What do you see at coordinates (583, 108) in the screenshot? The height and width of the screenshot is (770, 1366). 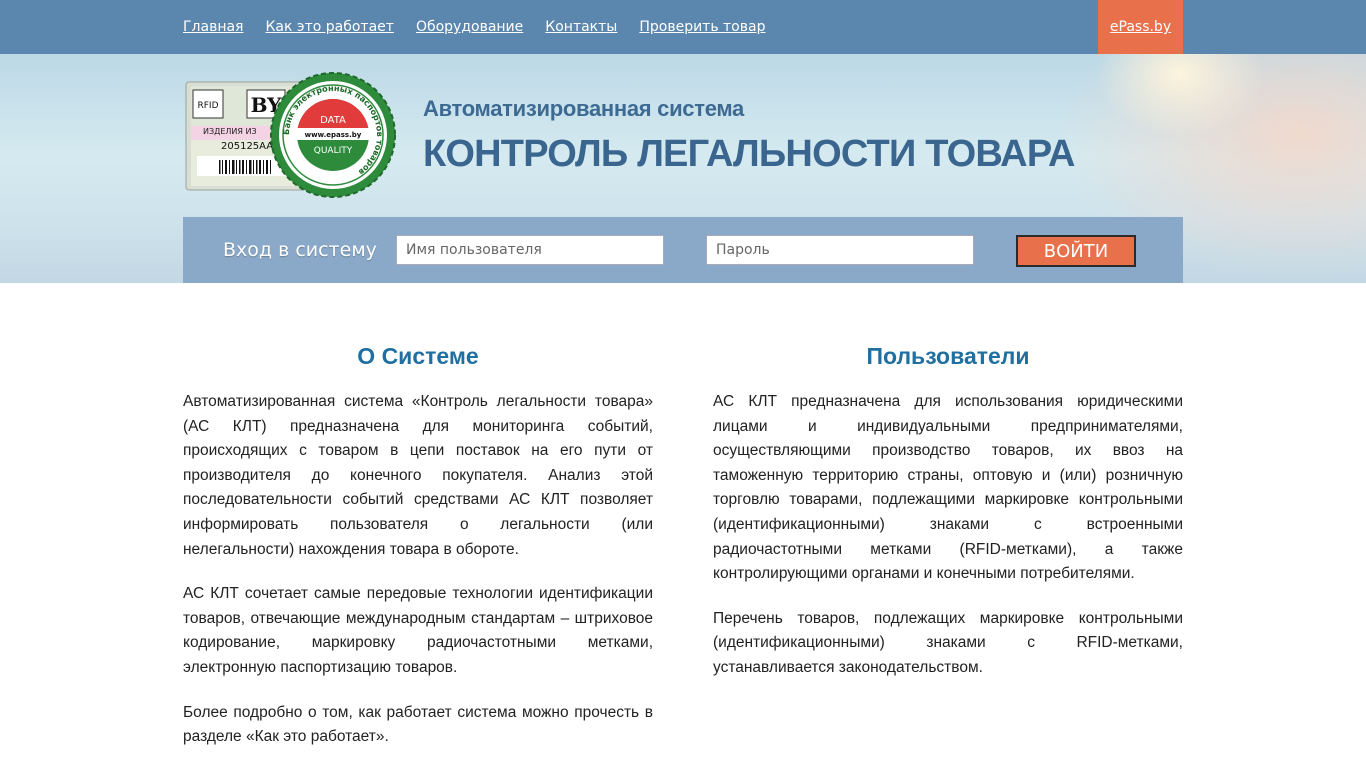 I see `site-subtitle: Автоматизированная система` at bounding box center [583, 108].